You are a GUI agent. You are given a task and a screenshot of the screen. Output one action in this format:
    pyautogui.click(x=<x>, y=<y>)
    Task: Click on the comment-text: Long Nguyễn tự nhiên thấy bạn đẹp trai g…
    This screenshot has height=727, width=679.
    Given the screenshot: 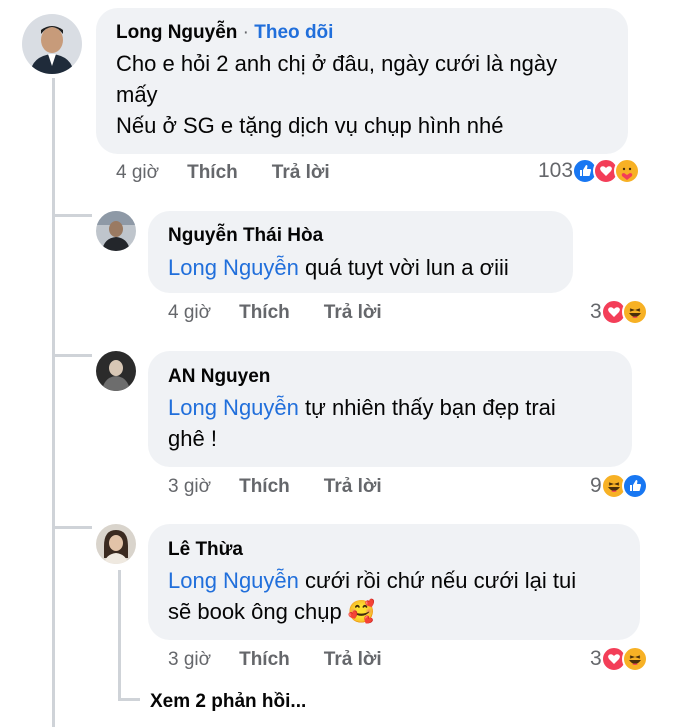 What is the action you would take?
    pyautogui.click(x=398, y=423)
    